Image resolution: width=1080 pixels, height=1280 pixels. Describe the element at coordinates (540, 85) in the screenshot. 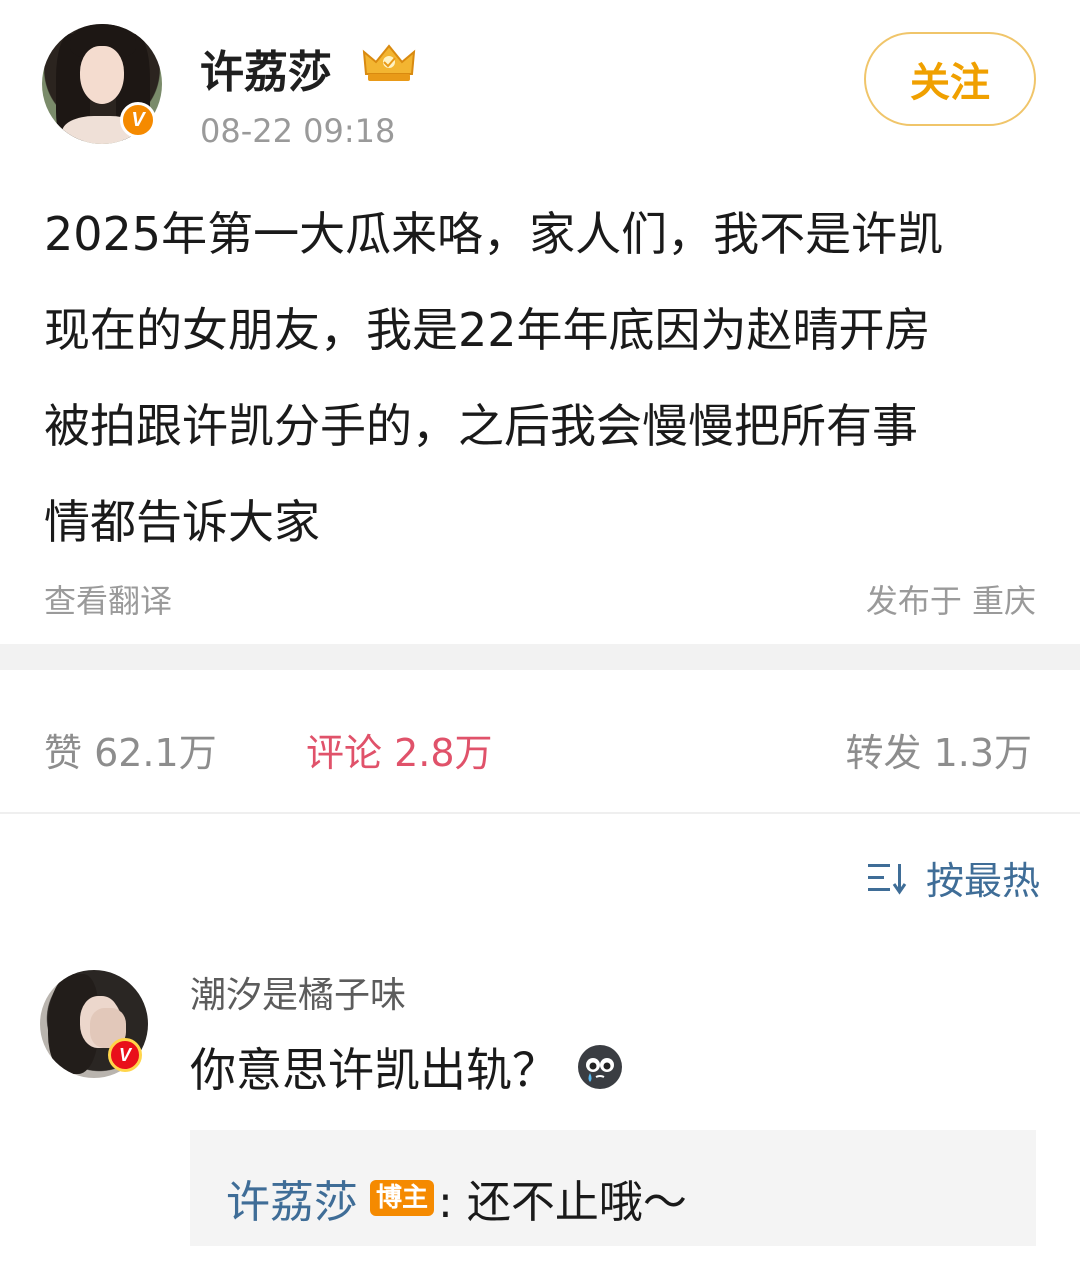

I see `post-header: V 许荔莎 08-22 09:18 关注` at that location.